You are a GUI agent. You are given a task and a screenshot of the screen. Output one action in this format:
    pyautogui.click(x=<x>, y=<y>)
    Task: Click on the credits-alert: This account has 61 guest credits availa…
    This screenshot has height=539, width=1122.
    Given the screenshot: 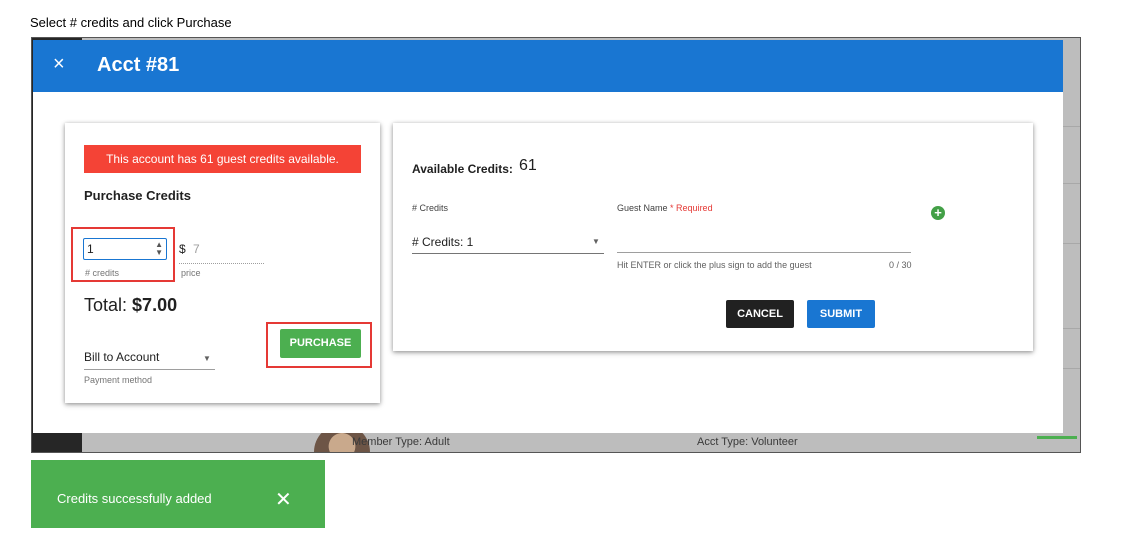 What is the action you would take?
    pyautogui.click(x=222, y=159)
    